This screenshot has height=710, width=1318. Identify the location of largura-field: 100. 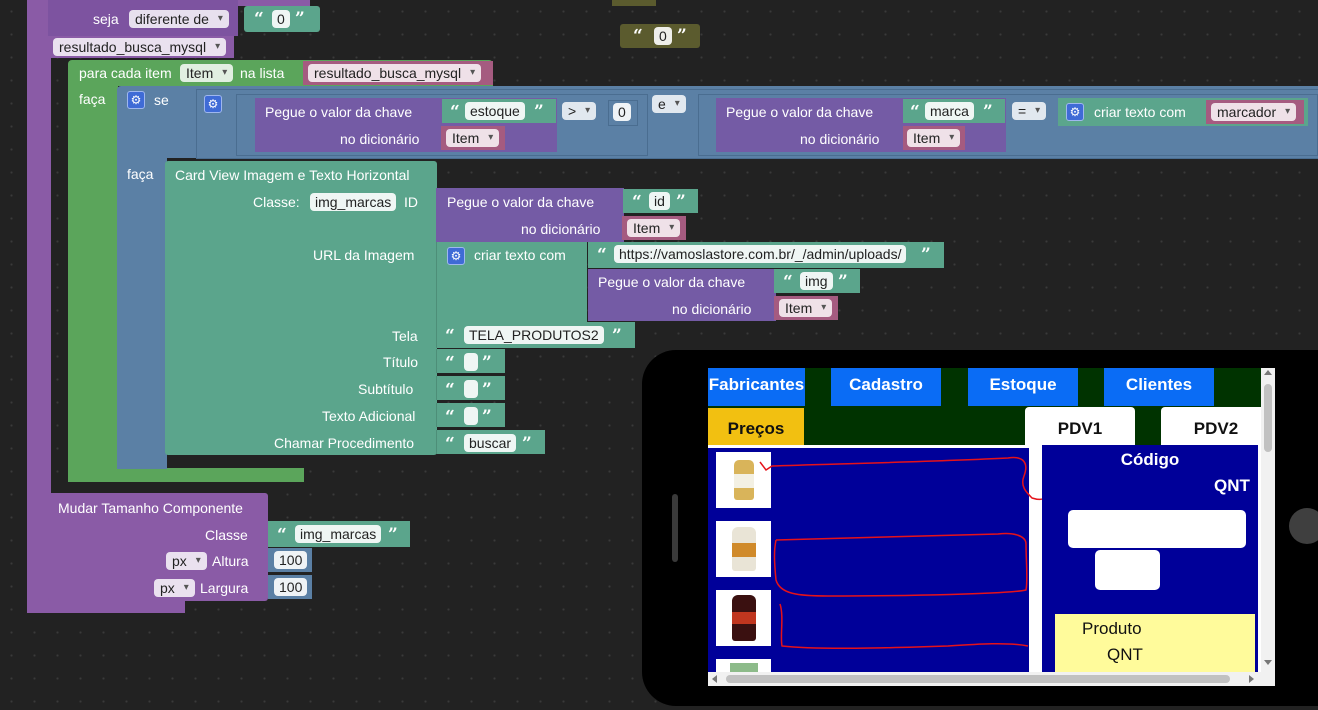
(291, 587).